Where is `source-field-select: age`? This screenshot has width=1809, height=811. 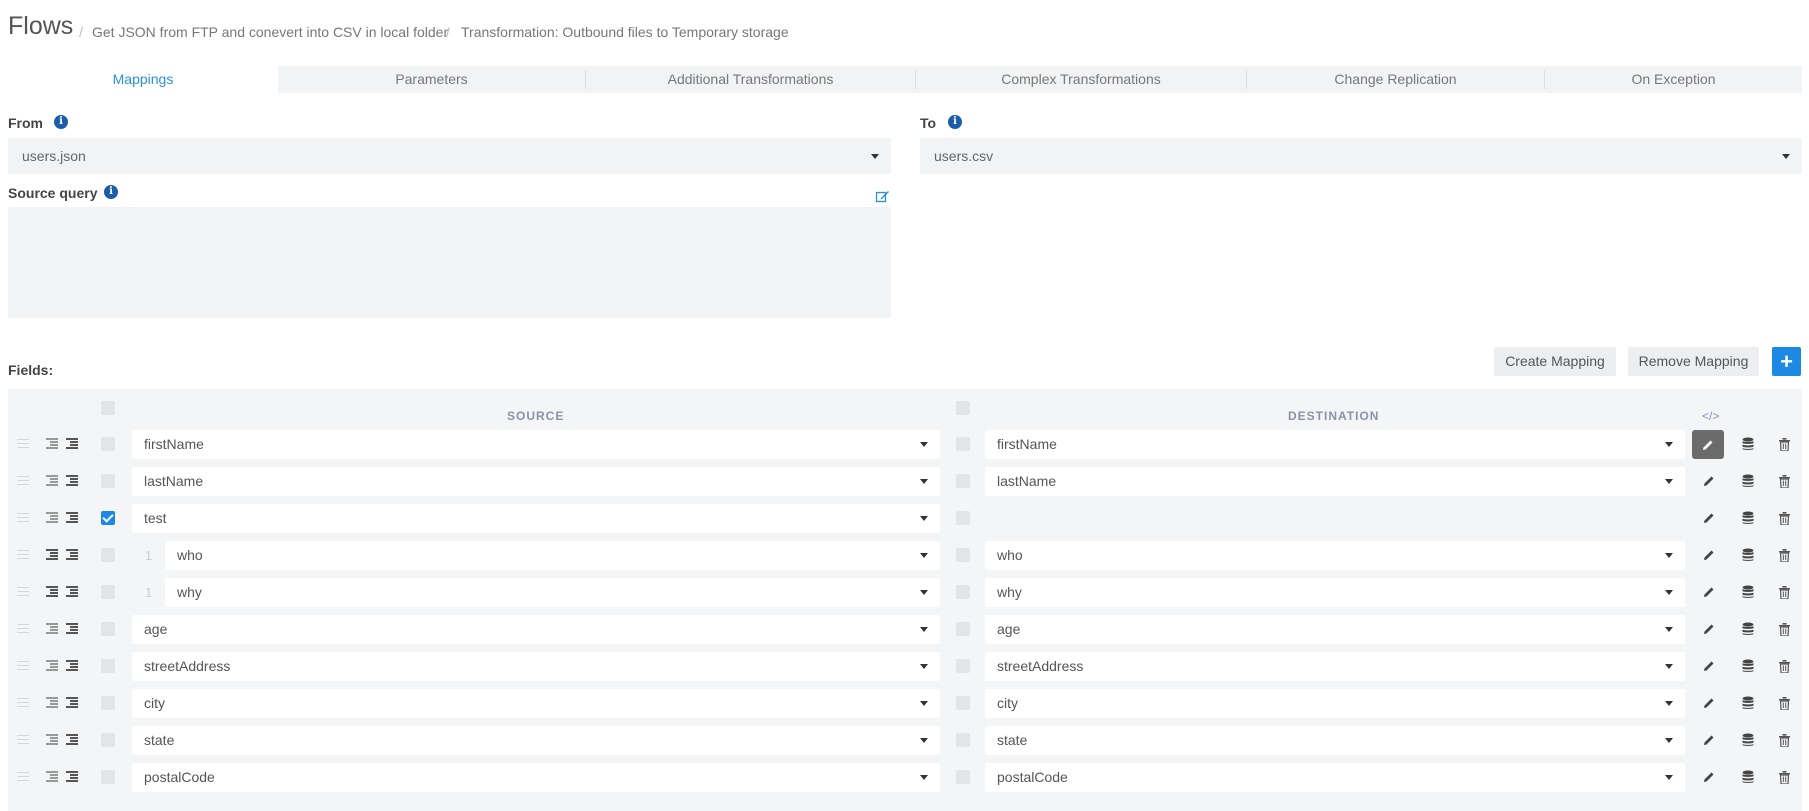
source-field-select: age is located at coordinates (536, 629).